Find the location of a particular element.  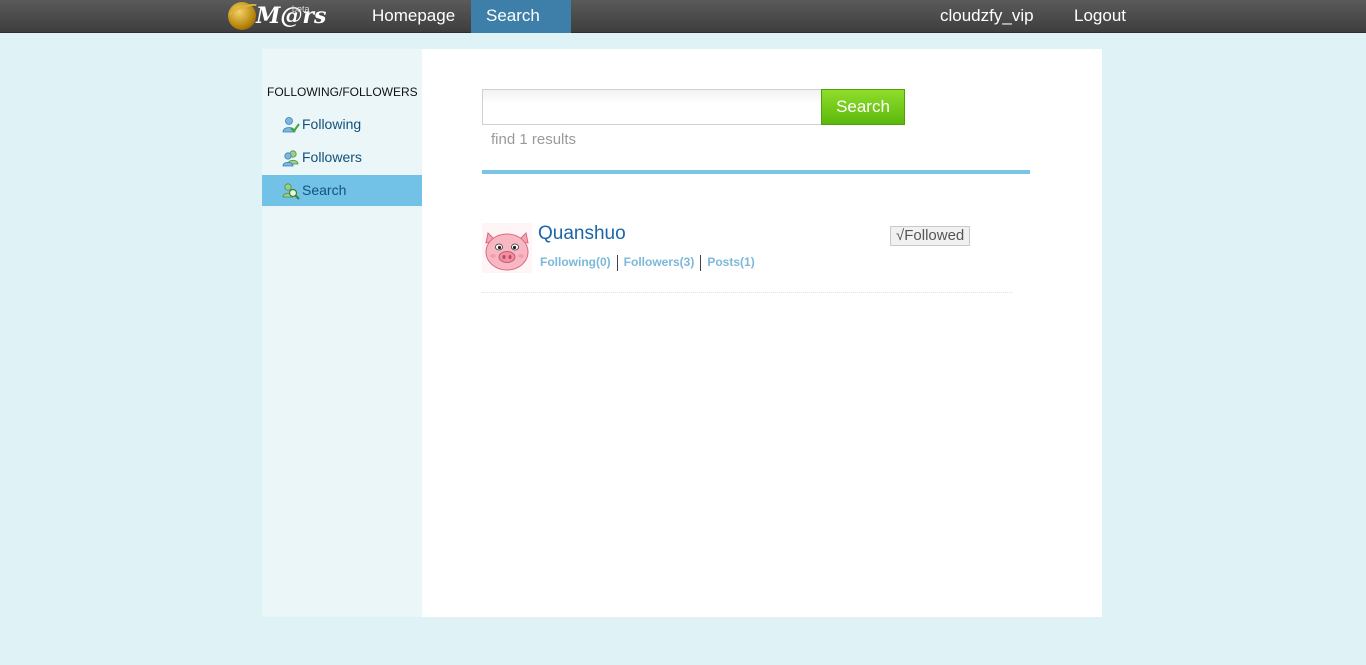

sidebar: FOLLOWING/FOLLOWERS Following Followers is located at coordinates (342, 333).